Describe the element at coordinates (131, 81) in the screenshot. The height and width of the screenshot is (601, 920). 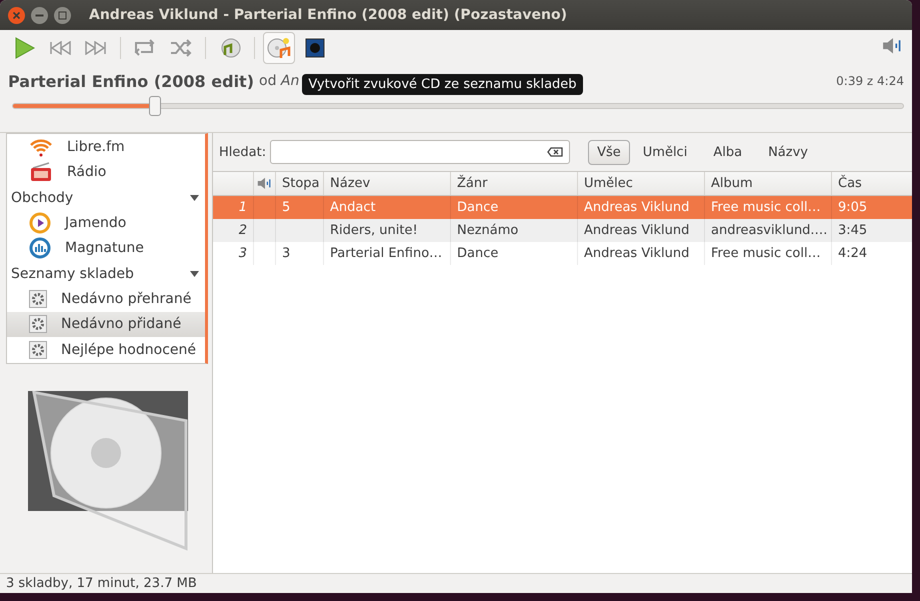
I see `track-title: Parterial Enfino (2008 edit)` at that location.